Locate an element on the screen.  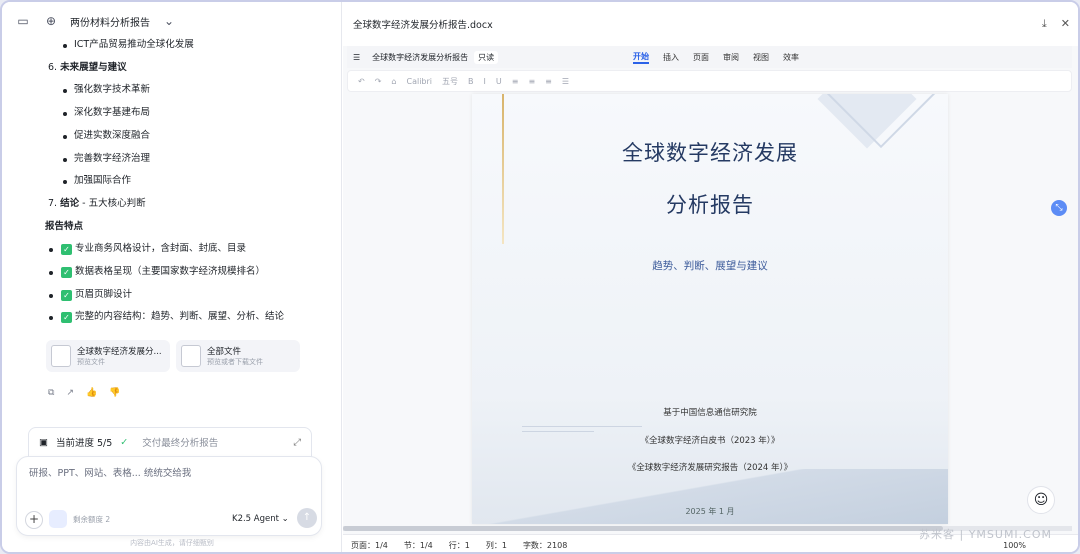
heading-text: 结论 is located at coordinates (70, 203).